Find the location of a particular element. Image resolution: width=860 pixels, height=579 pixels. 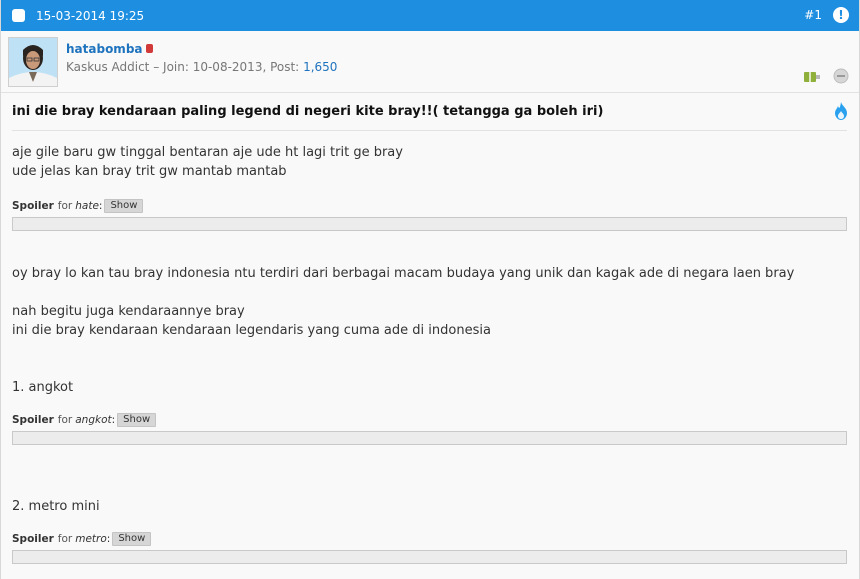

checkbox-icon is located at coordinates (18, 15).